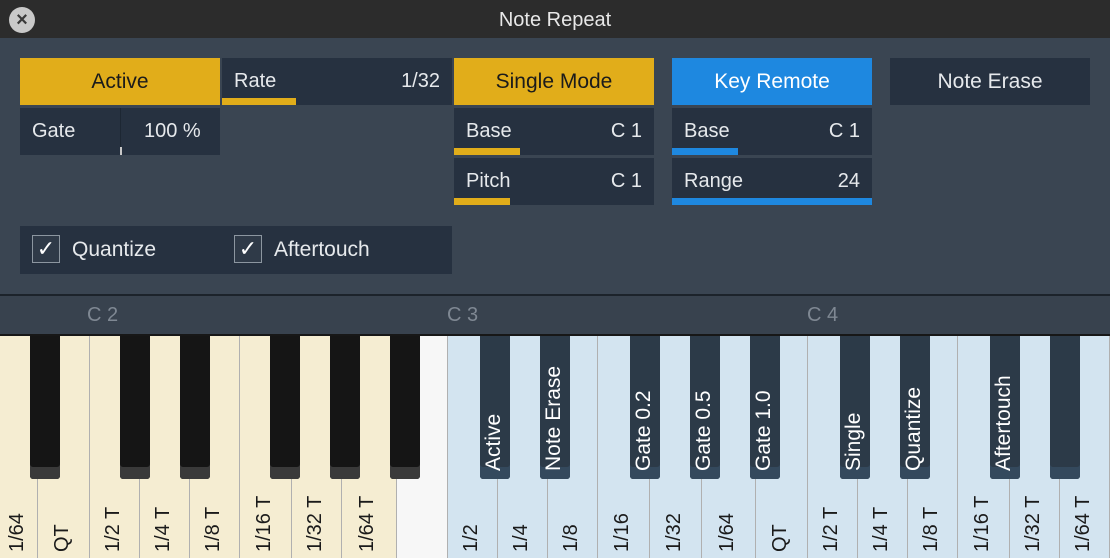 Image resolution: width=1110 pixels, height=558 pixels. What do you see at coordinates (488, 181) in the screenshot?
I see `single-pitch-label: Pitch` at bounding box center [488, 181].